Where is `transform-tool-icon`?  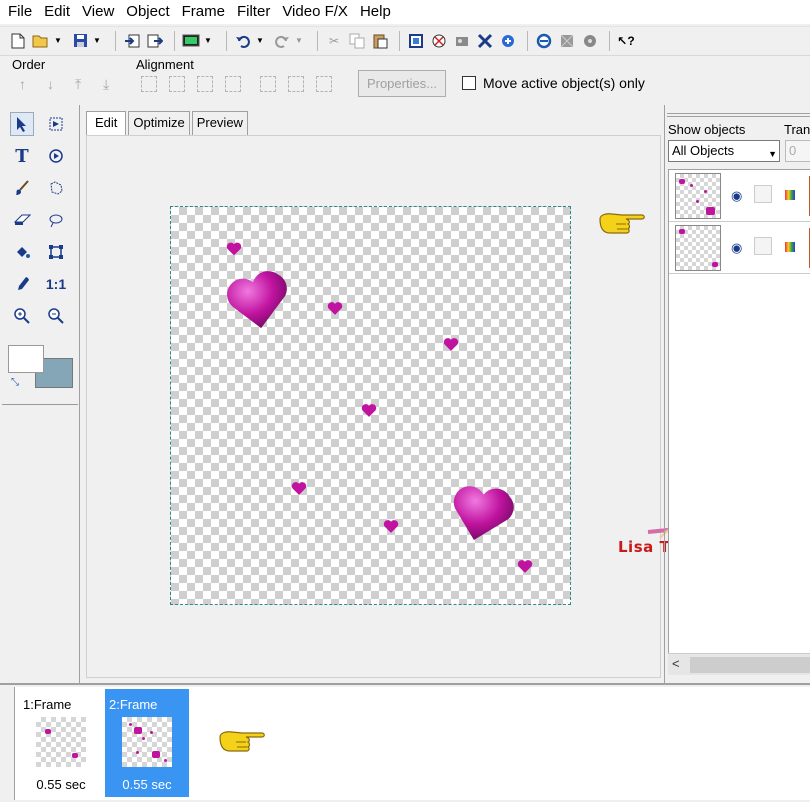
transform-tool-icon is located at coordinates (56, 252).